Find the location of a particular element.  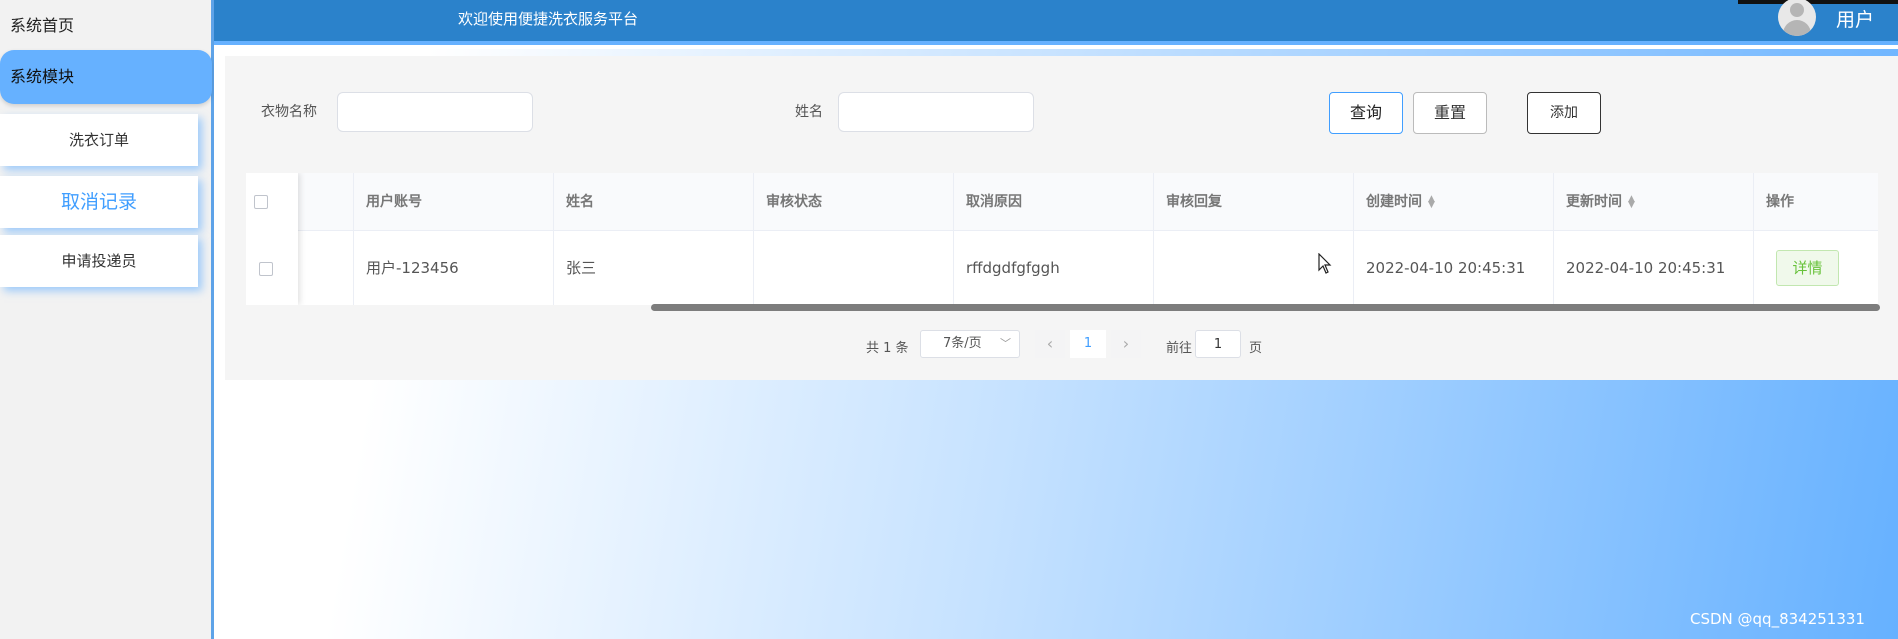

goto-page-input is located at coordinates (1218, 344).